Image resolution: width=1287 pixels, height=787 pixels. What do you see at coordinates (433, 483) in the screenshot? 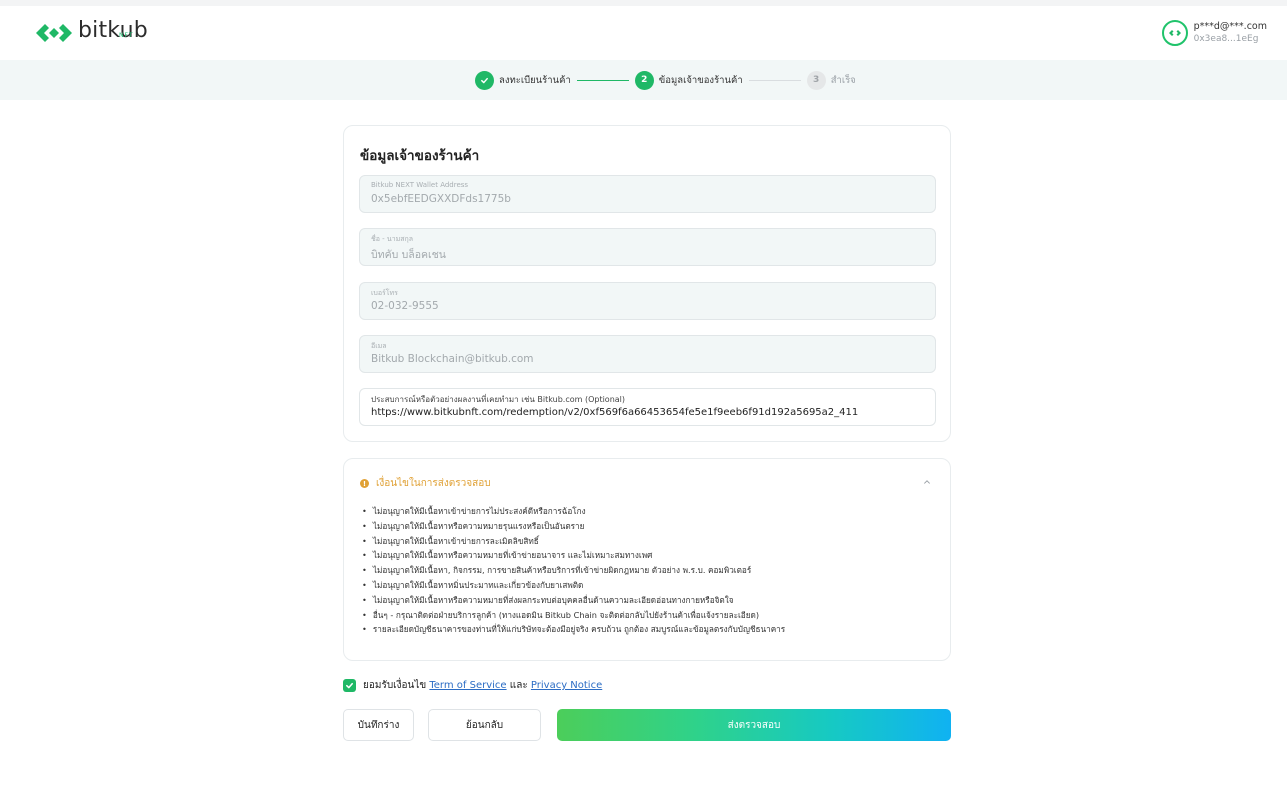
I see `conditions-title: เงื่อนไขในการส่งตรวจสอบ` at bounding box center [433, 483].